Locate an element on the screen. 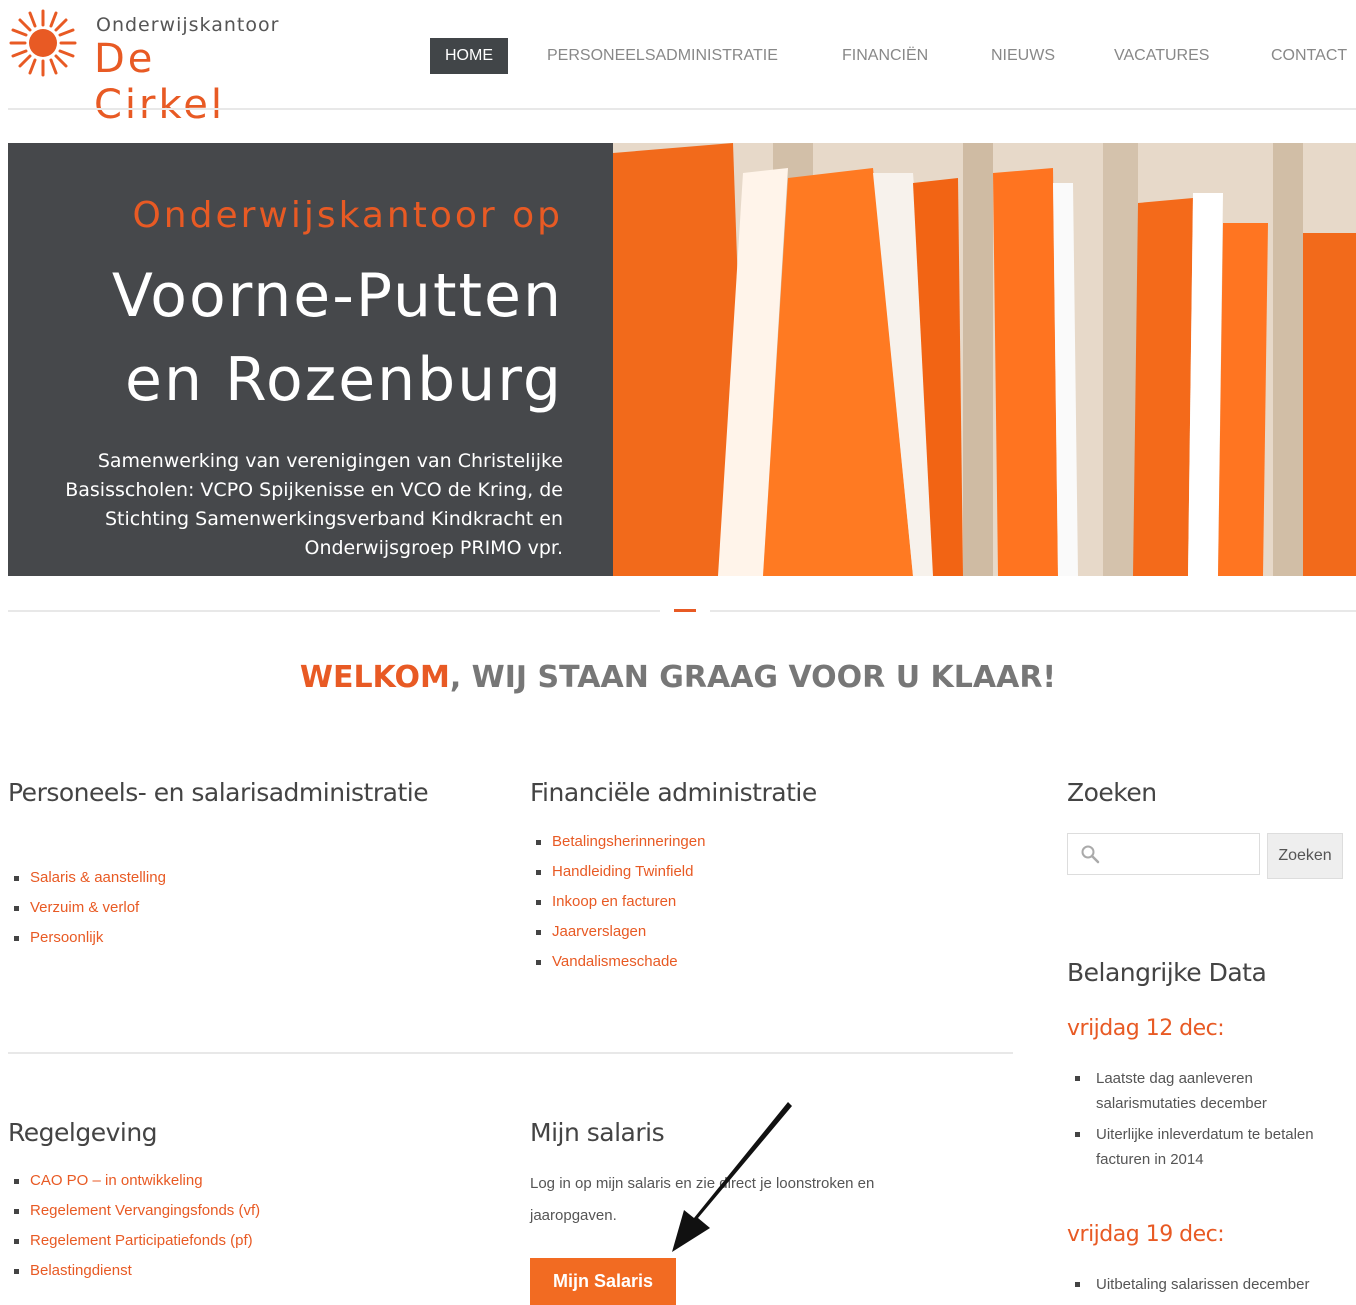  link-handleiding-twinfield: Handleiding Twinfield is located at coordinates (622, 871).